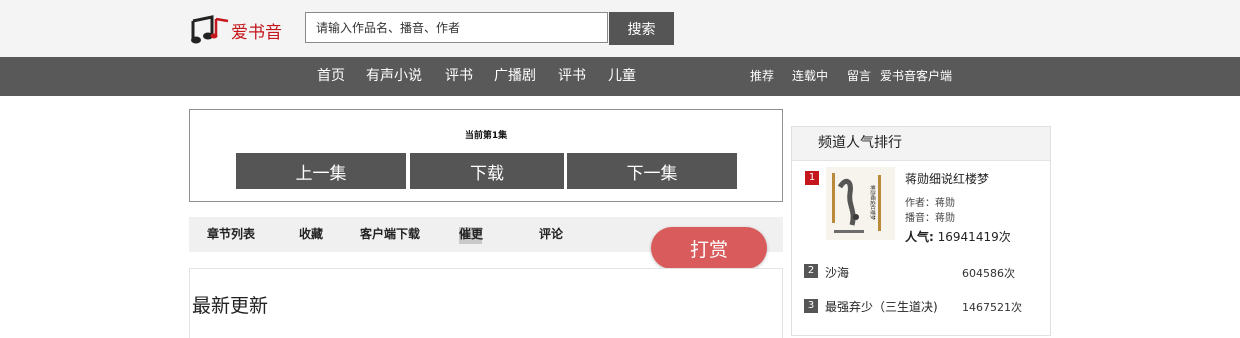 The height and width of the screenshot is (338, 1240). What do you see at coordinates (551, 234) in the screenshot?
I see `tab-comments: 评论` at bounding box center [551, 234].